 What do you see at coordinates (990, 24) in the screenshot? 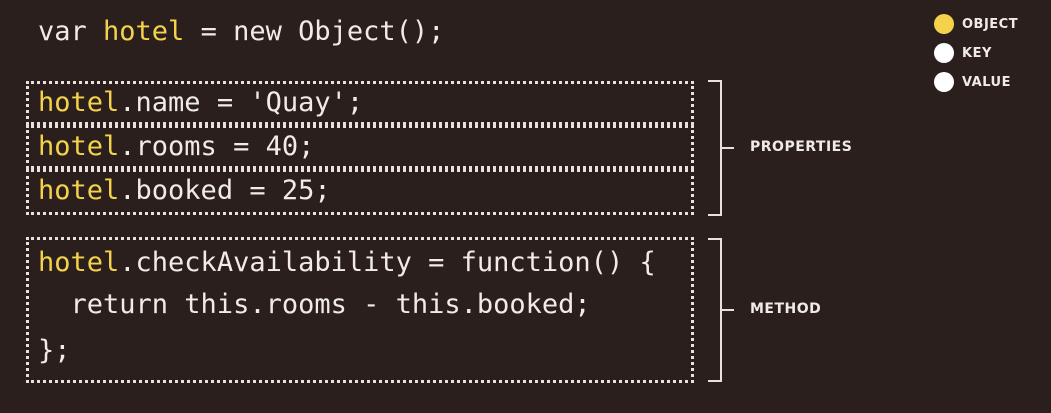
I see `legend-object-label: OBJECT` at bounding box center [990, 24].